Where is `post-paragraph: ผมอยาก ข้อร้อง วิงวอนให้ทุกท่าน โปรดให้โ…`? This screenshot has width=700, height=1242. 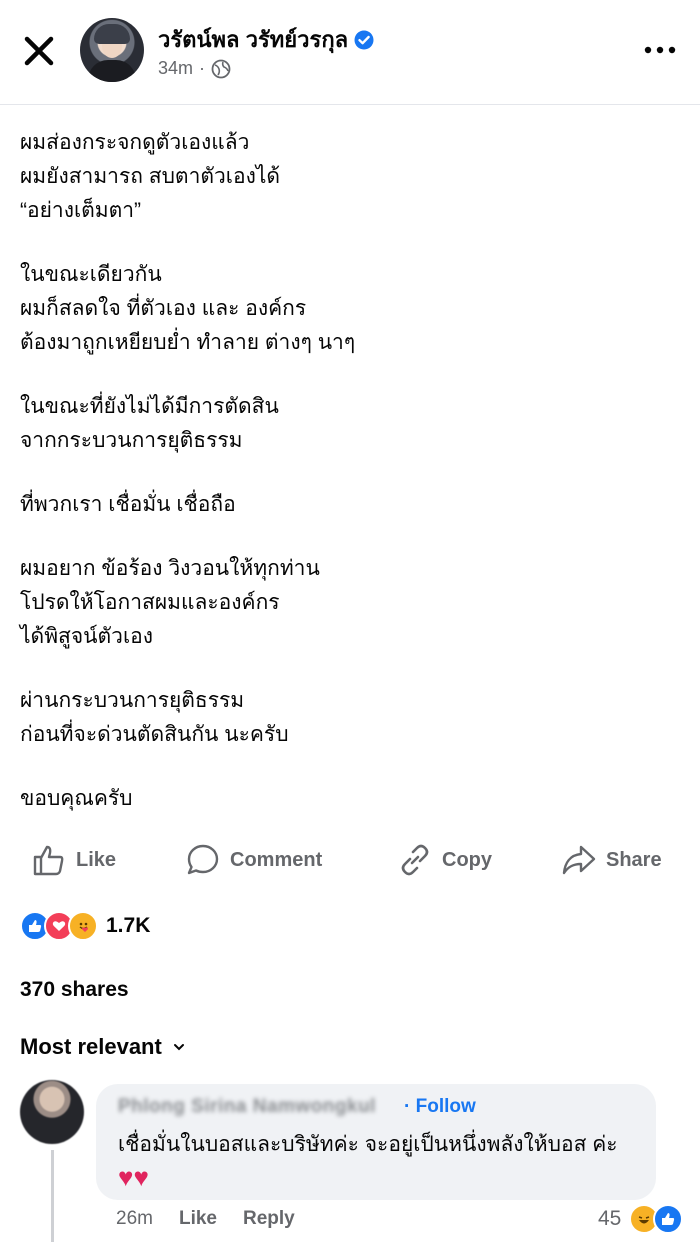
post-paragraph: ผมอยาก ข้อร้อง วิงวอนให้ทุกท่าน โปรดให้โ… is located at coordinates (350, 603).